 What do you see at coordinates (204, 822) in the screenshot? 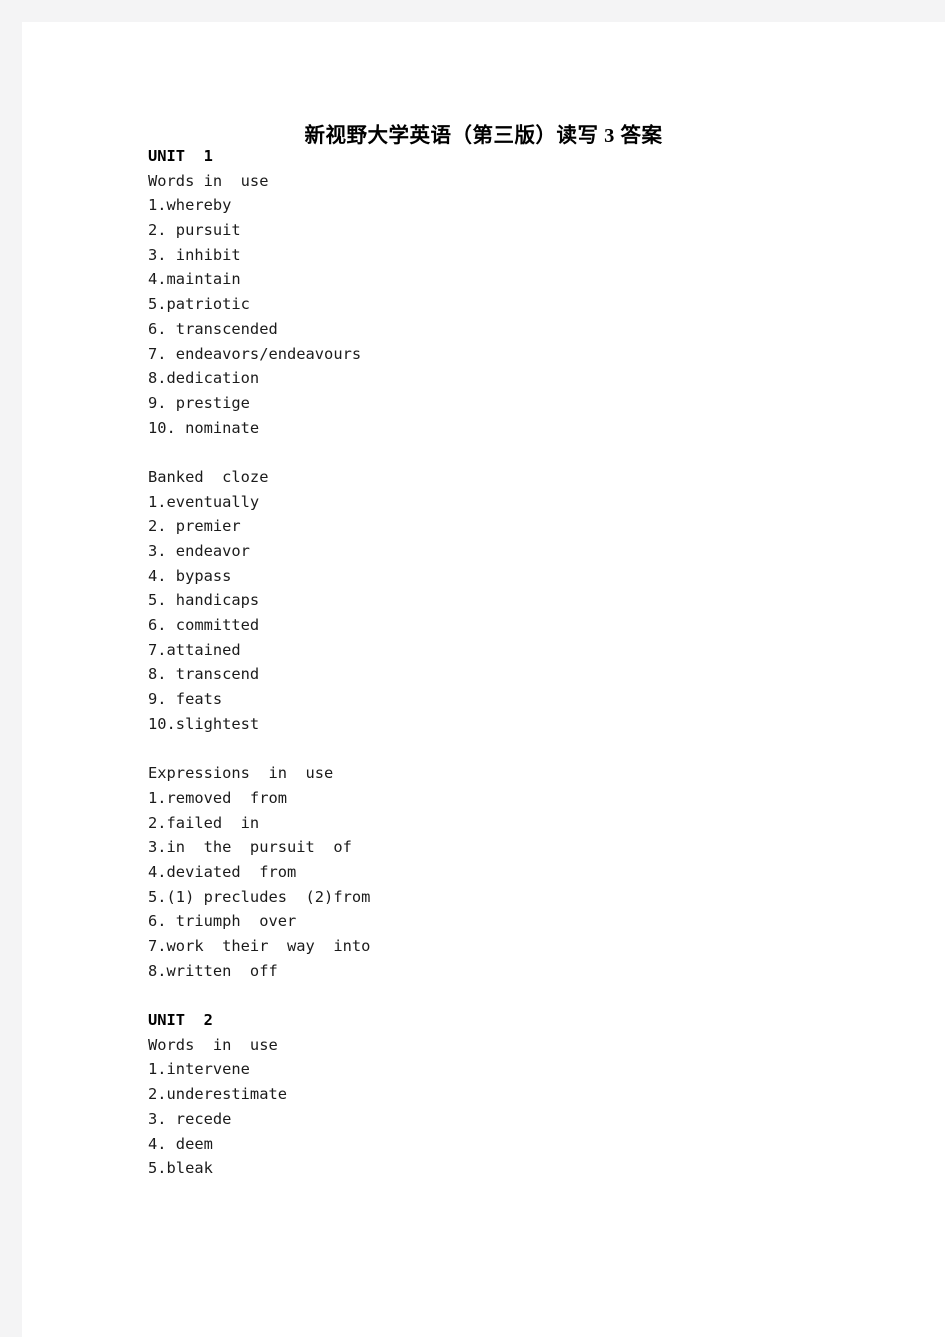
I see `answer-line: 2.failed in` at bounding box center [204, 822].